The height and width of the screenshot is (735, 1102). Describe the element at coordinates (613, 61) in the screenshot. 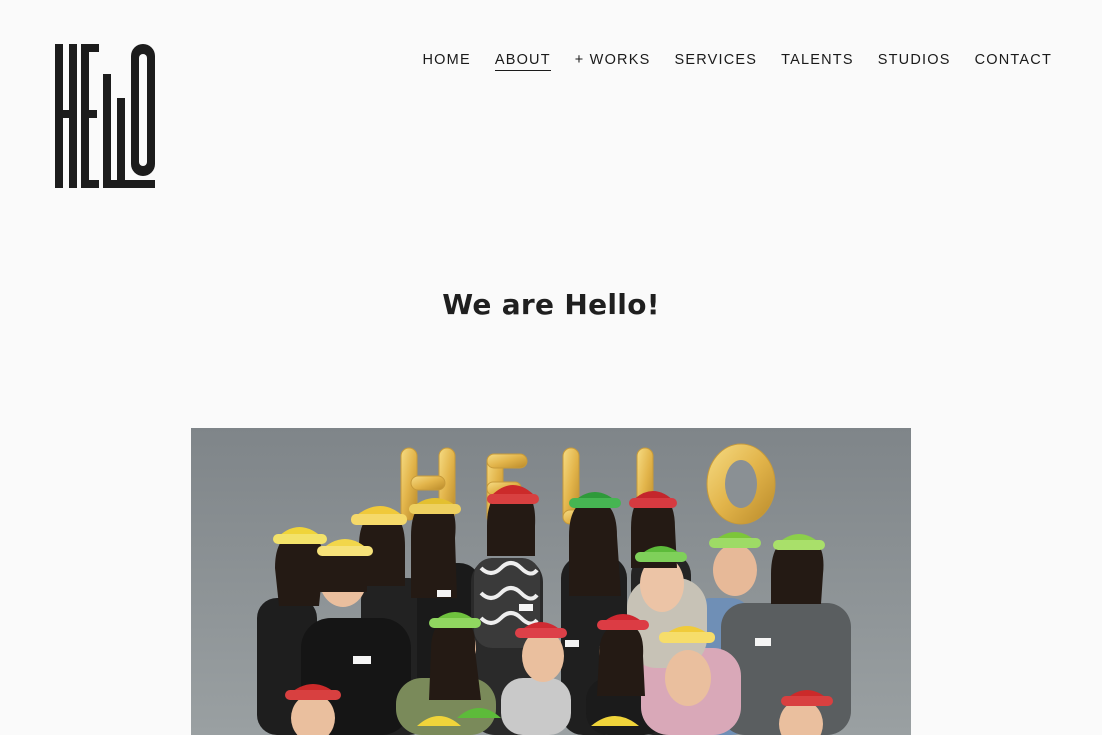

I see `nav-works-link: + WORKS` at that location.